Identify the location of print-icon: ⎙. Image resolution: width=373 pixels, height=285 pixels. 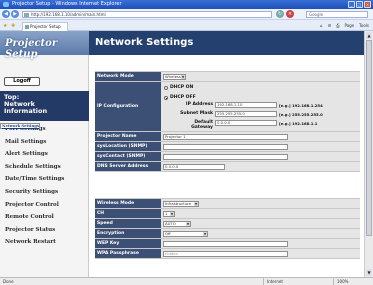
(337, 25).